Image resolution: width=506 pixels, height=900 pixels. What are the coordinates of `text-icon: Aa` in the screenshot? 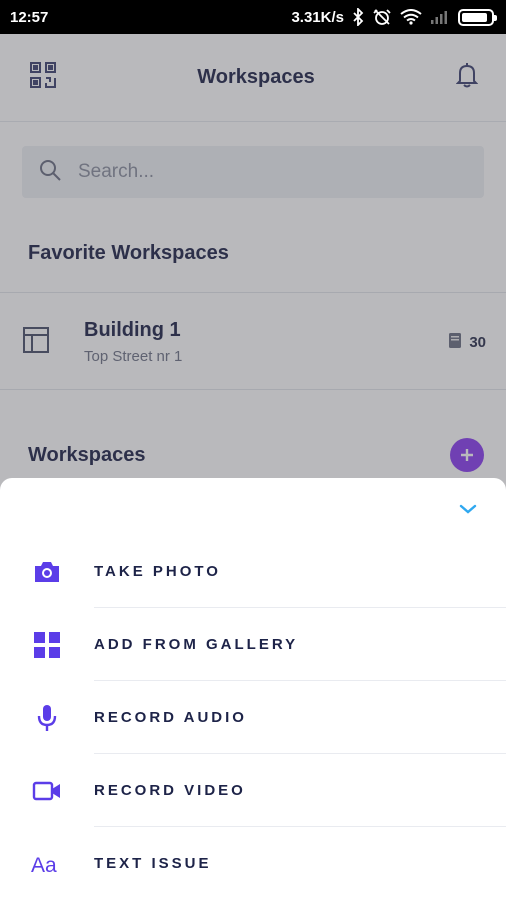 It's located at (47, 864).